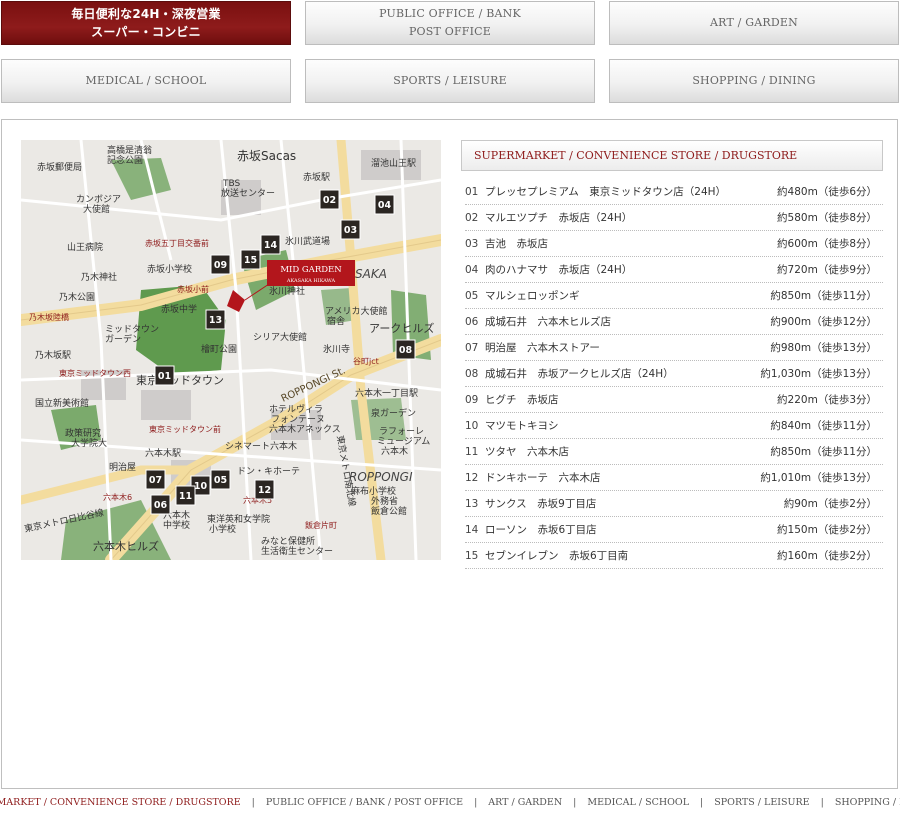 Image resolution: width=900 pixels, height=830 pixels. I want to click on svg-text: 政策研究, so click(83, 433).